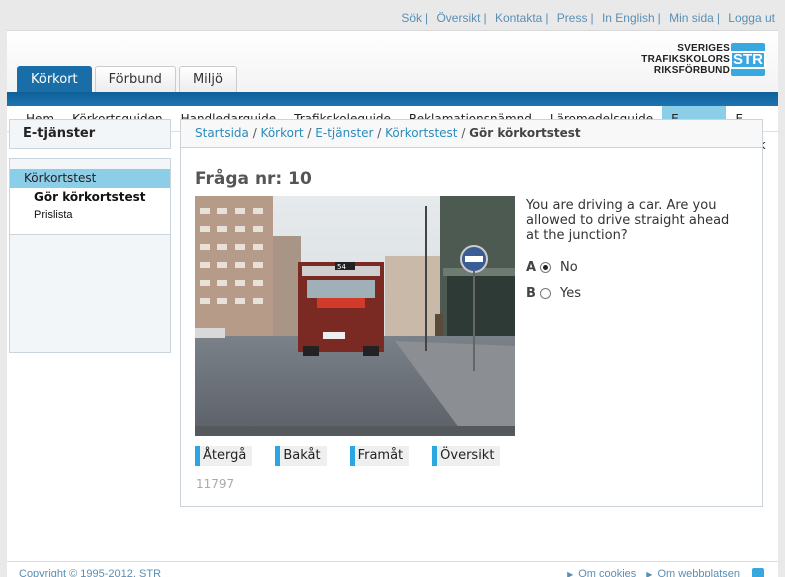  Describe the element at coordinates (90, 255) in the screenshot. I see `sidebar-menu: Körkortstest Gör körkortstest Prislista` at that location.